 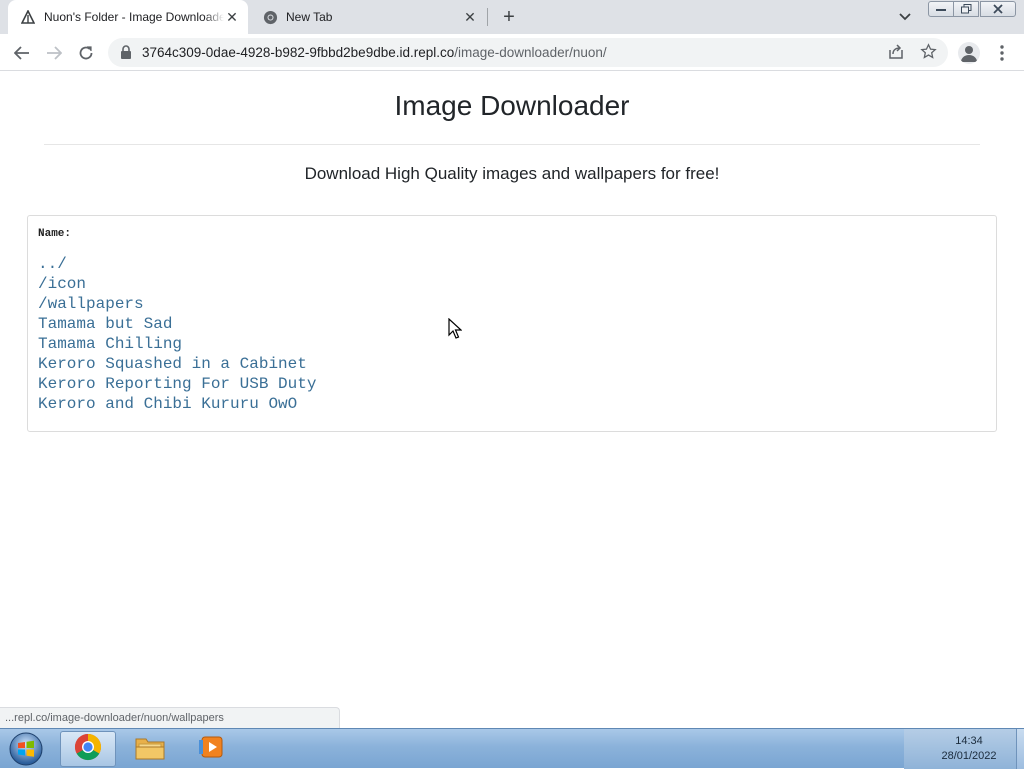 I want to click on file-link: Tamama Chilling, so click(x=177, y=344).